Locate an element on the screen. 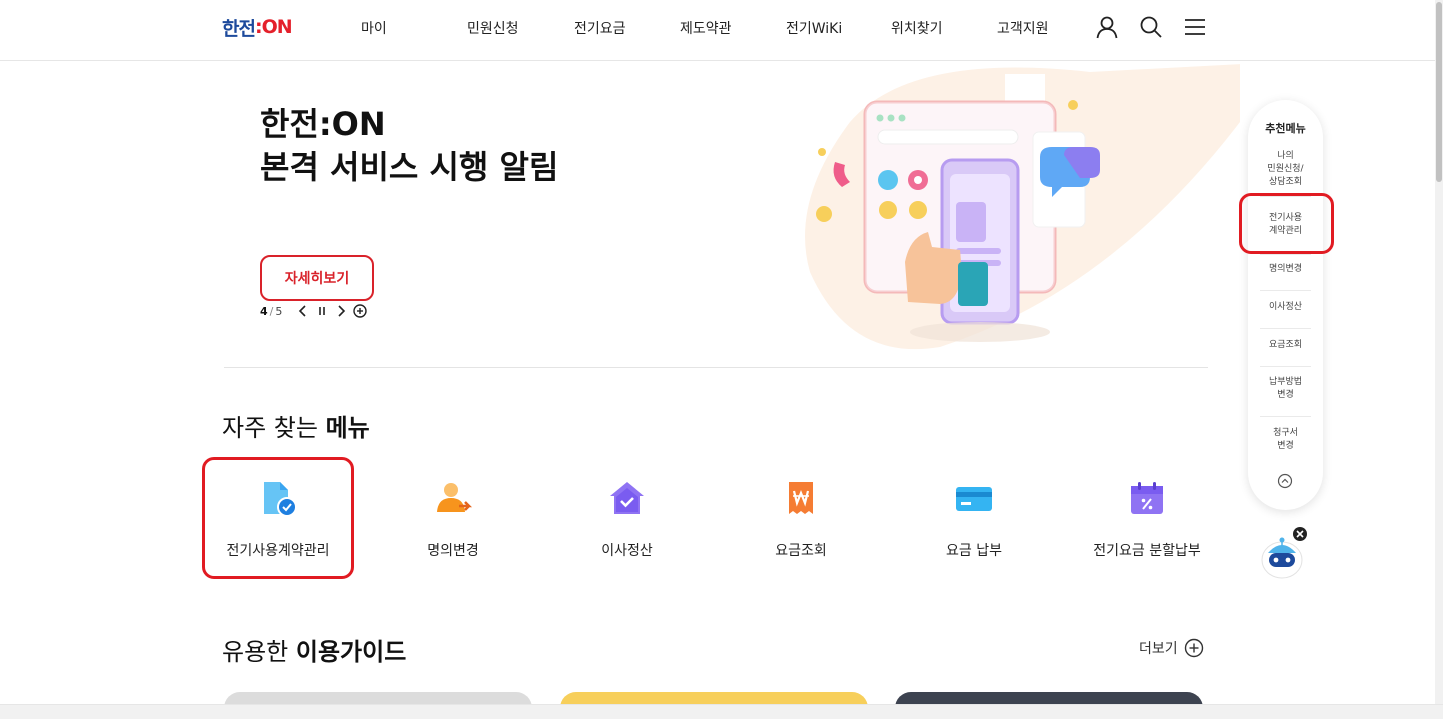 The image size is (1443, 719). menu-move-settlement: 이사정산 is located at coordinates (627, 525).